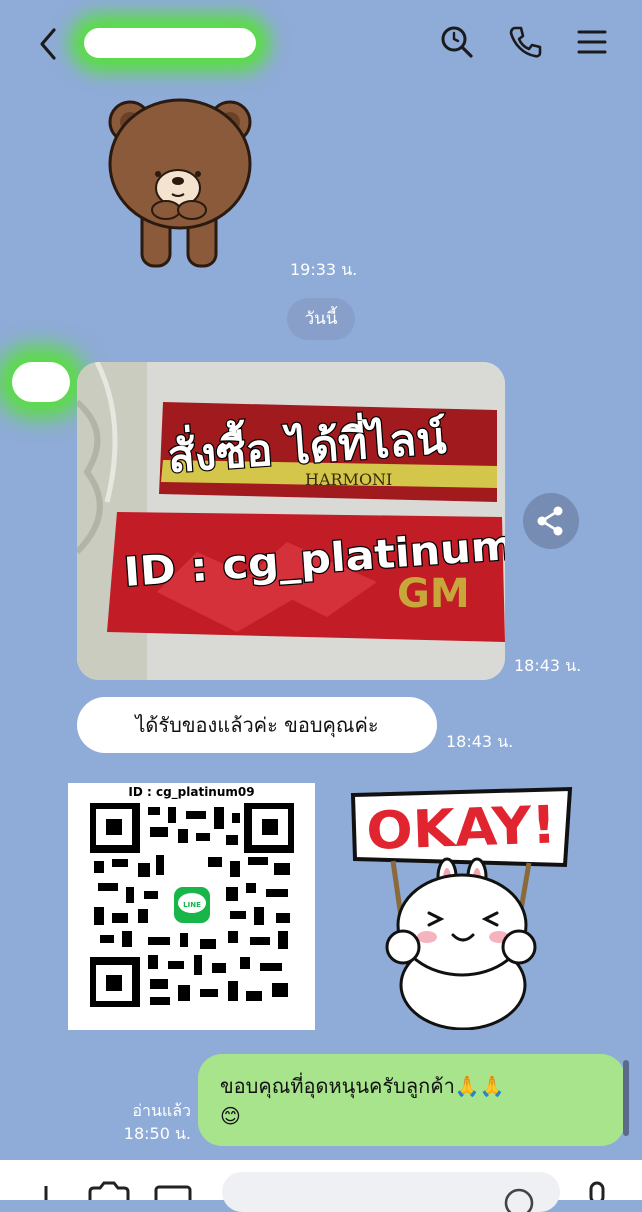  I want to click on chevron-left-icon, so click(48, 44).